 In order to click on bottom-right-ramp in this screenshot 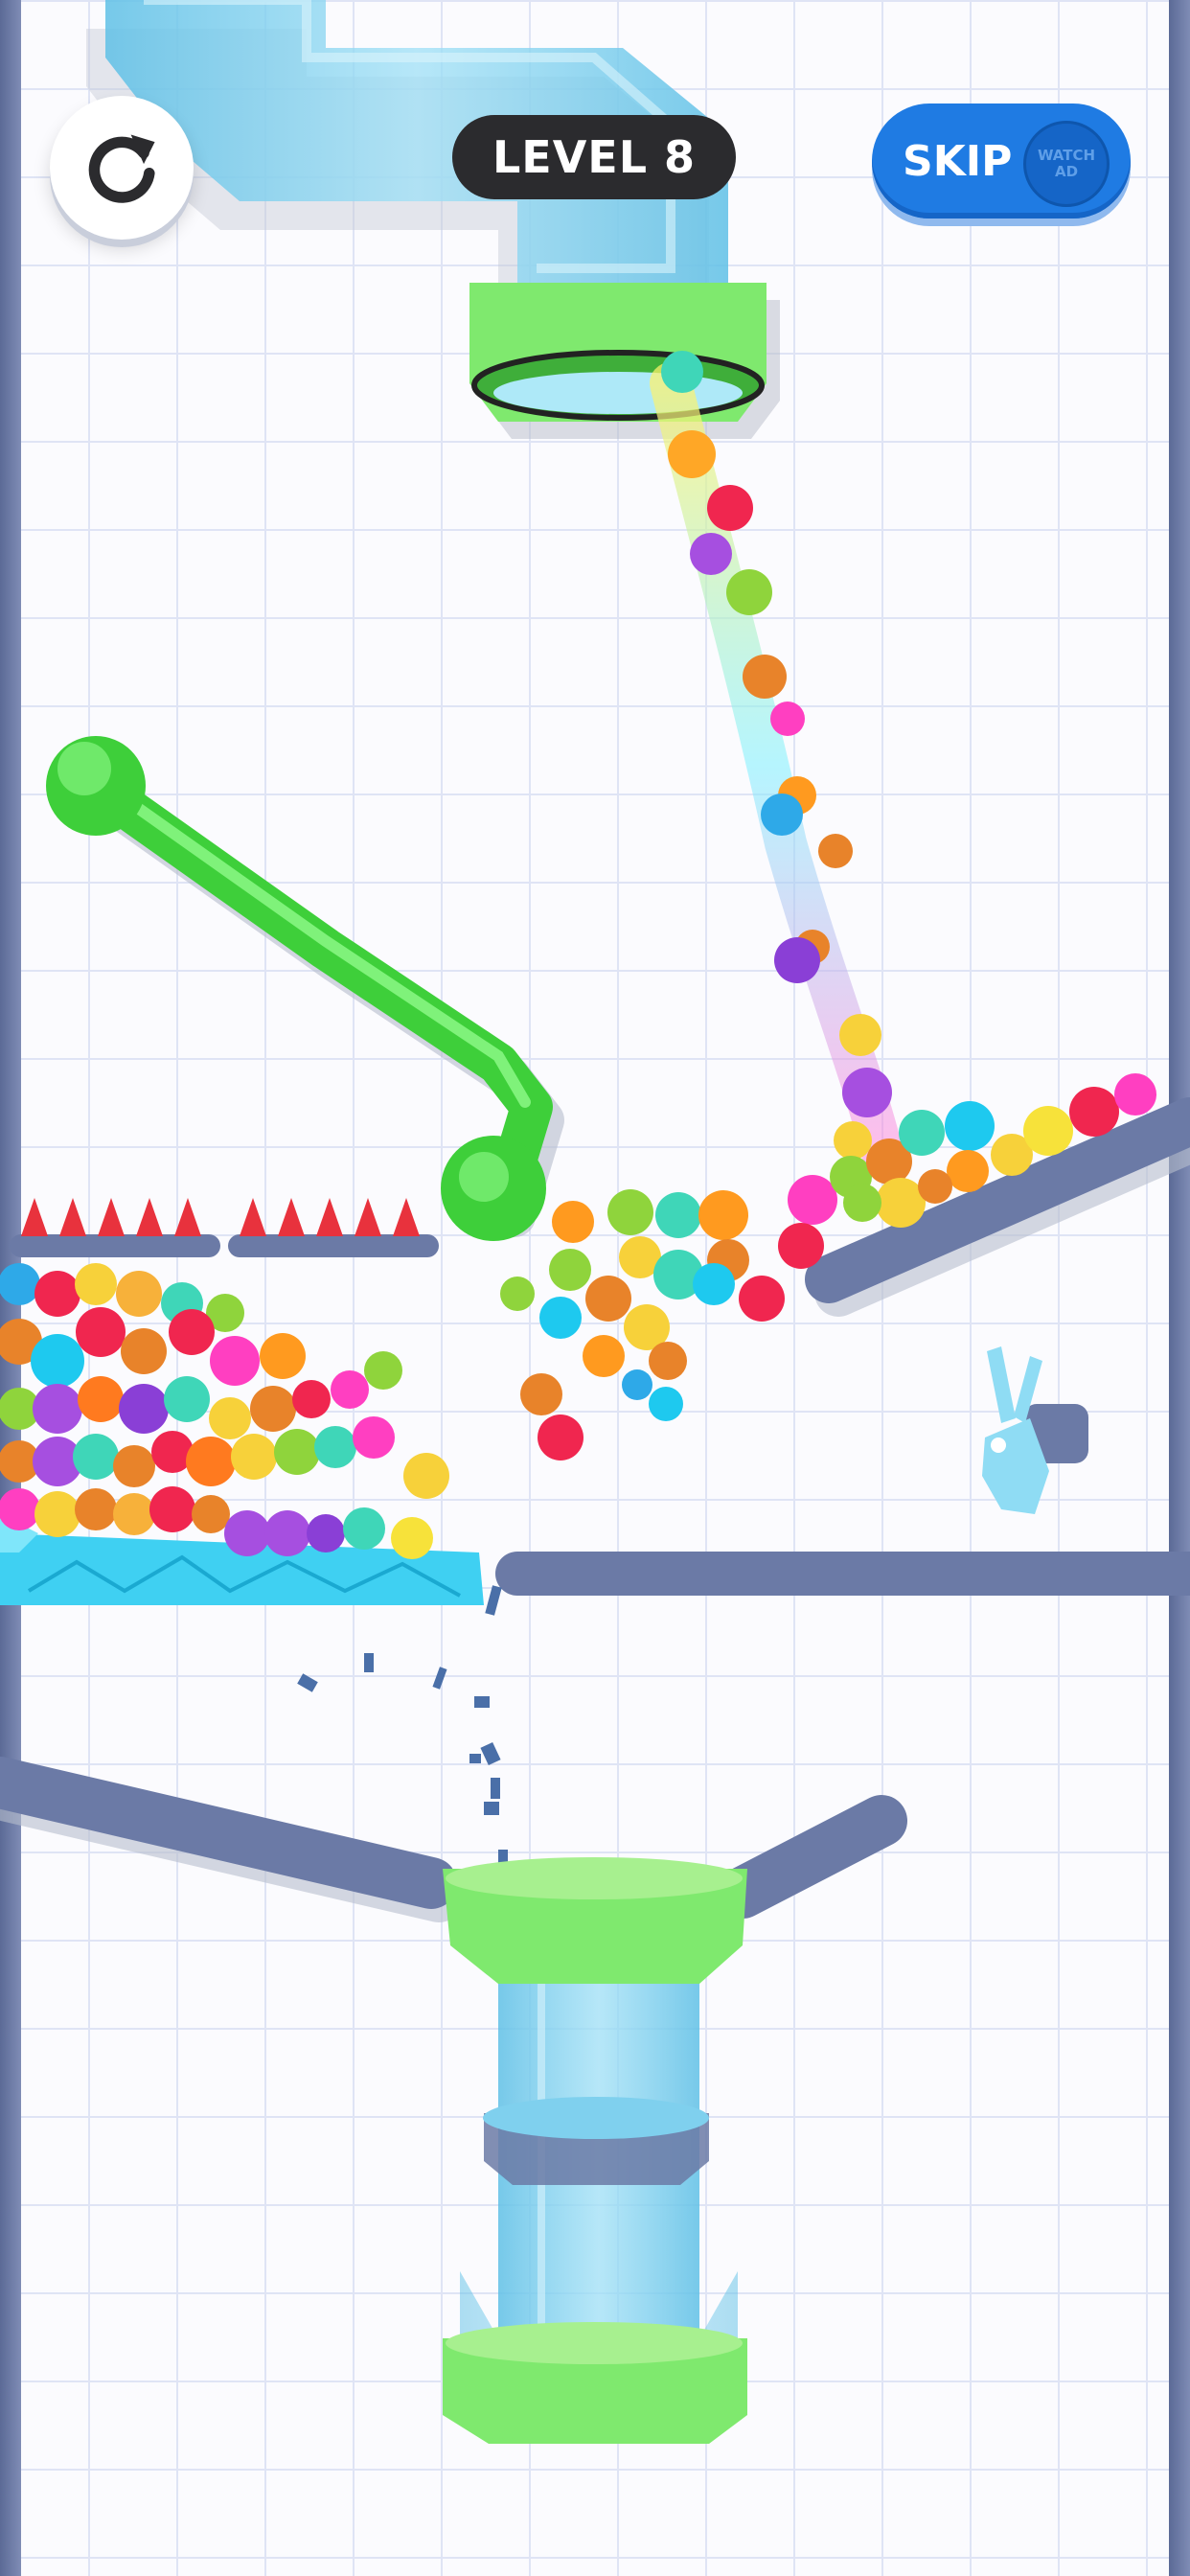, I will do `click(812, 1857)`.